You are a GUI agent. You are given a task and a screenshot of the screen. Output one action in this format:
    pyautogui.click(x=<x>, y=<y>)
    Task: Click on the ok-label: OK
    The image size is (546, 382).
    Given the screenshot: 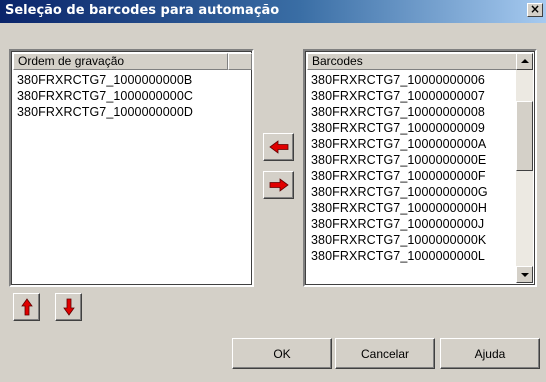 What is the action you would take?
    pyautogui.click(x=282, y=353)
    